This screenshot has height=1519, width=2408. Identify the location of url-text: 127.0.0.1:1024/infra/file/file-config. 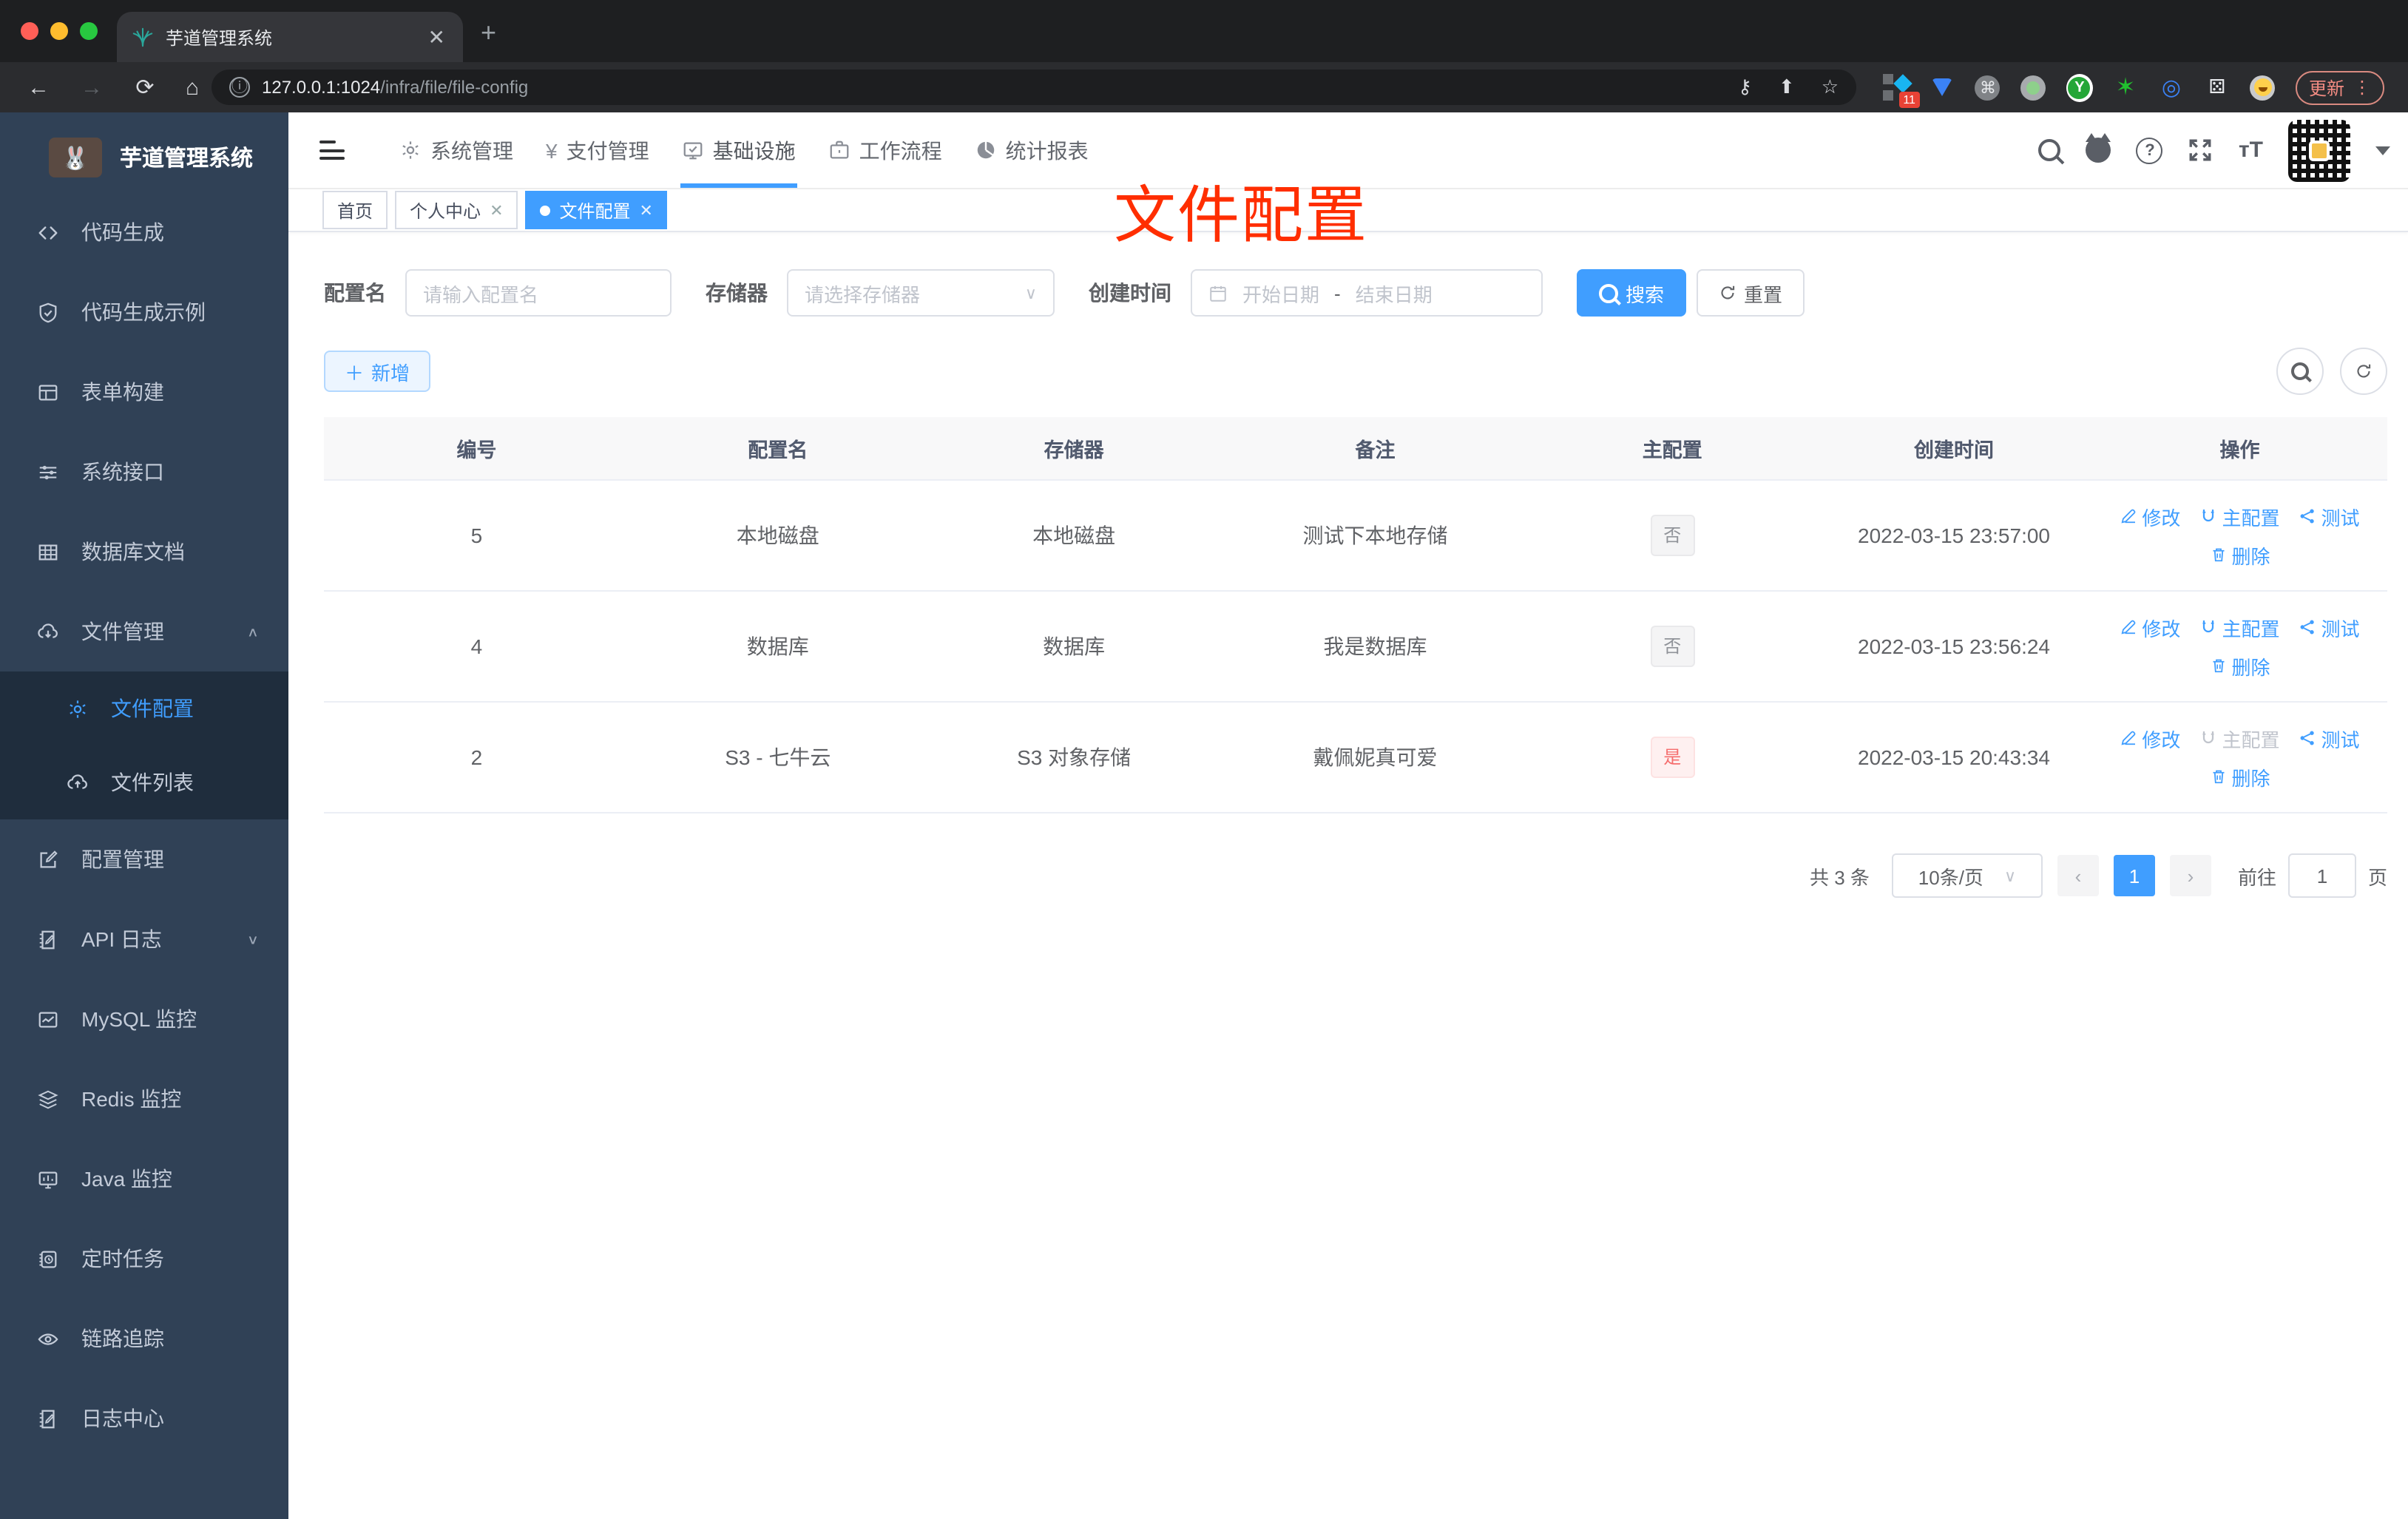
(395, 87).